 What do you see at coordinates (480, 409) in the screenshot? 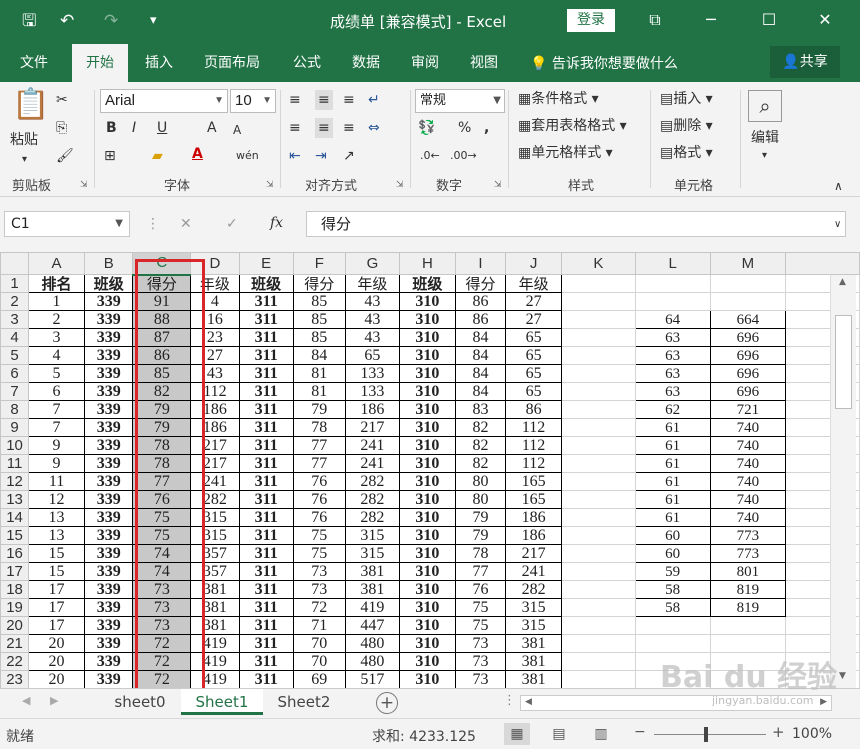
I see `cell: 83` at bounding box center [480, 409].